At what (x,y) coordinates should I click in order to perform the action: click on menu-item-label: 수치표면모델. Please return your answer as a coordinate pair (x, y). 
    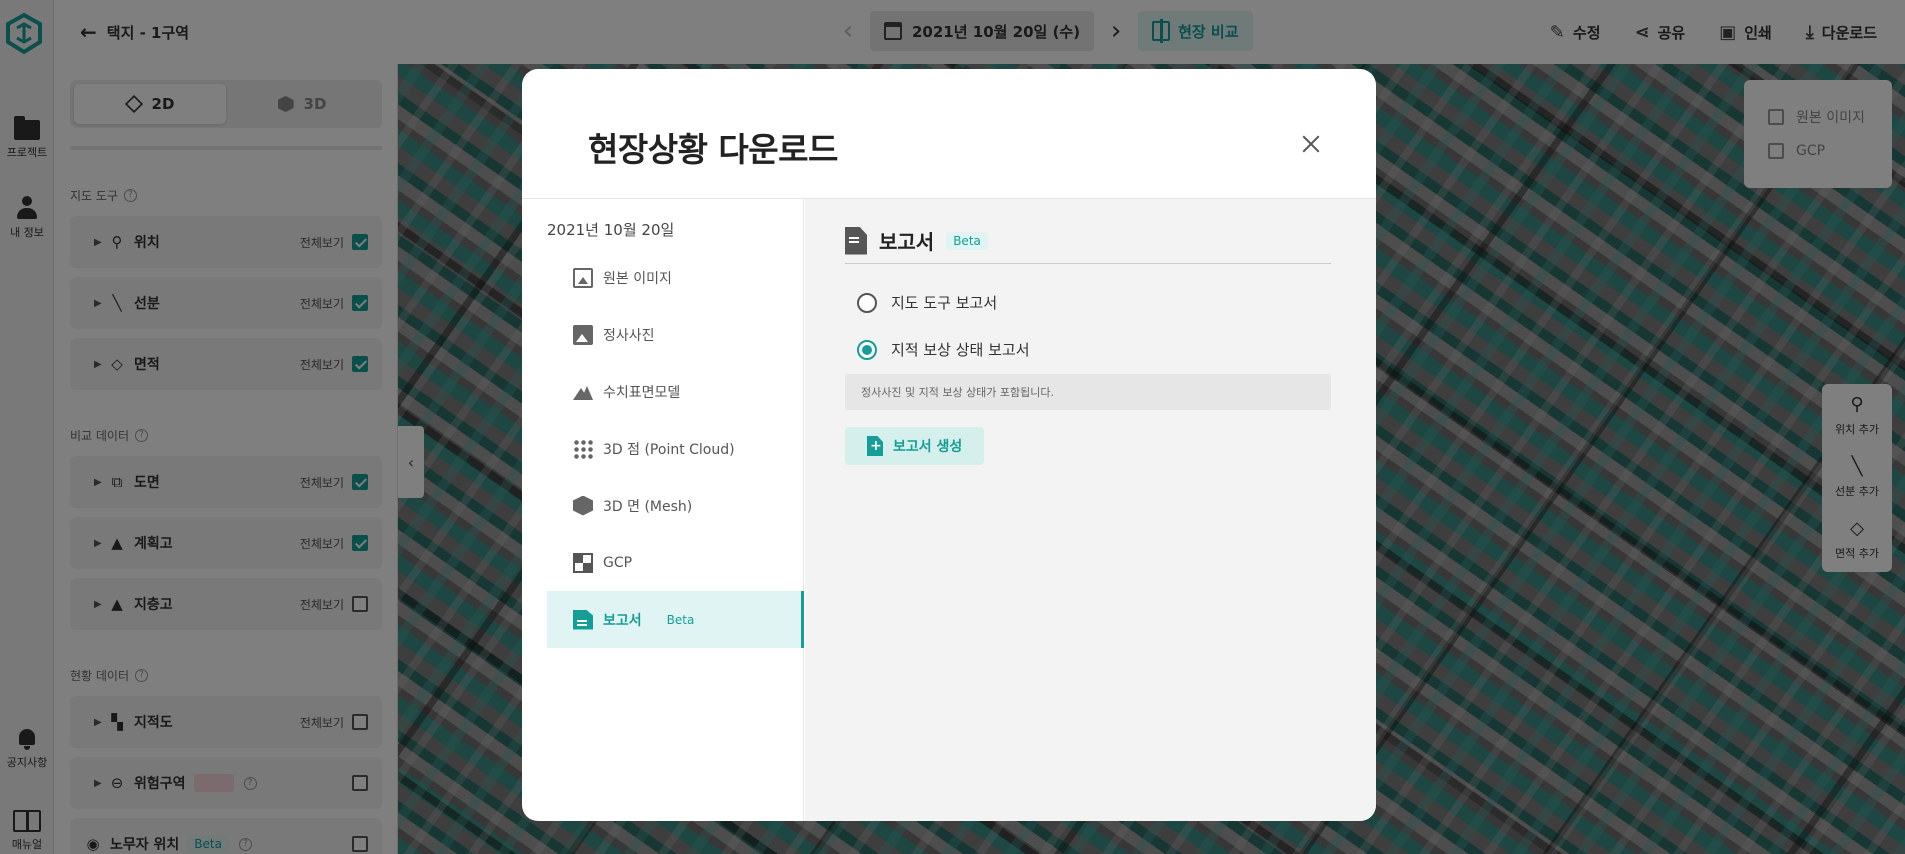
    Looking at the image, I should click on (642, 392).